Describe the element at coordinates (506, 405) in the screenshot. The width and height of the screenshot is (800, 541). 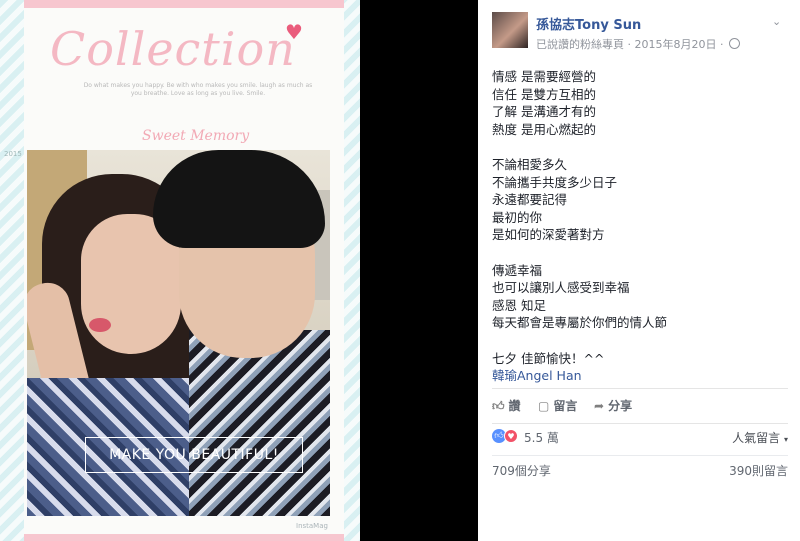
I see `like-button: 👍︎ 讚` at that location.